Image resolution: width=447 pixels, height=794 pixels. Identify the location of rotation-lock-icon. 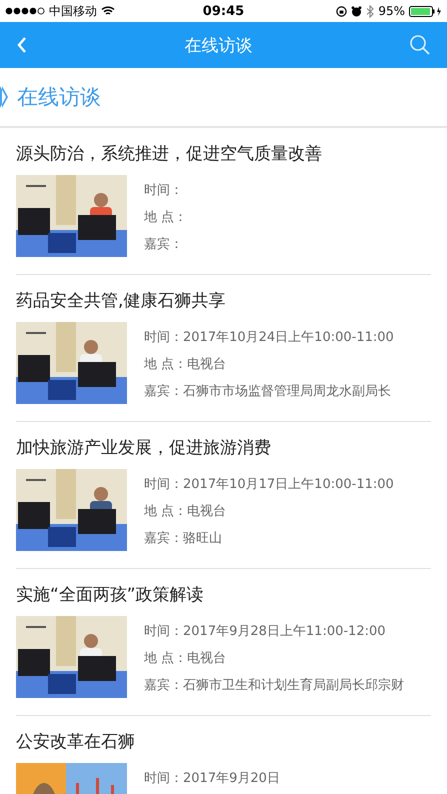
(342, 11).